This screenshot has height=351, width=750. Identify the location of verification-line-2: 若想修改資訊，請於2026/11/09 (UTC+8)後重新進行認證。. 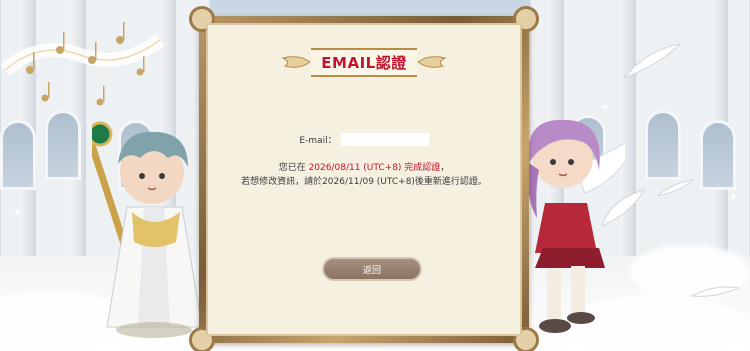
(364, 182).